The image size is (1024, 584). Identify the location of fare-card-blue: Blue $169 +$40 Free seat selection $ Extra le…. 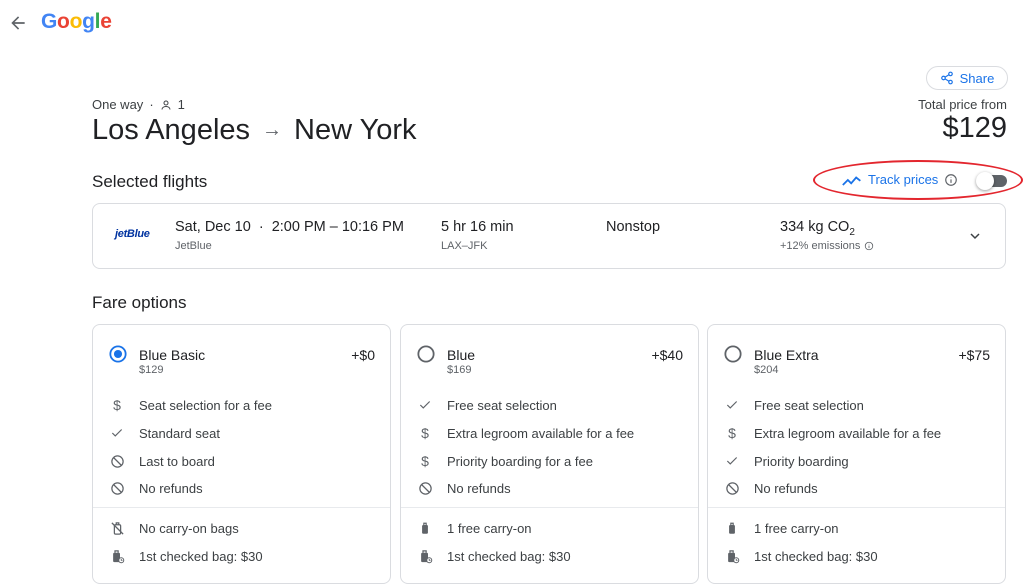
(549, 454).